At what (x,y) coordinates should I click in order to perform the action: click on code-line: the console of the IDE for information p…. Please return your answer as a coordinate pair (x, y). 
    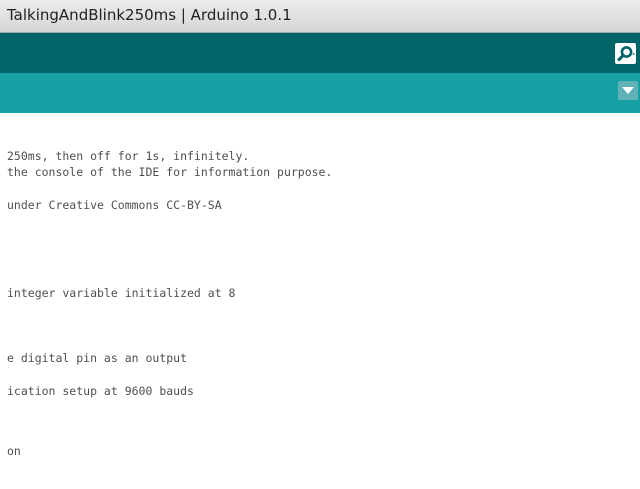
    Looking at the image, I should click on (170, 172).